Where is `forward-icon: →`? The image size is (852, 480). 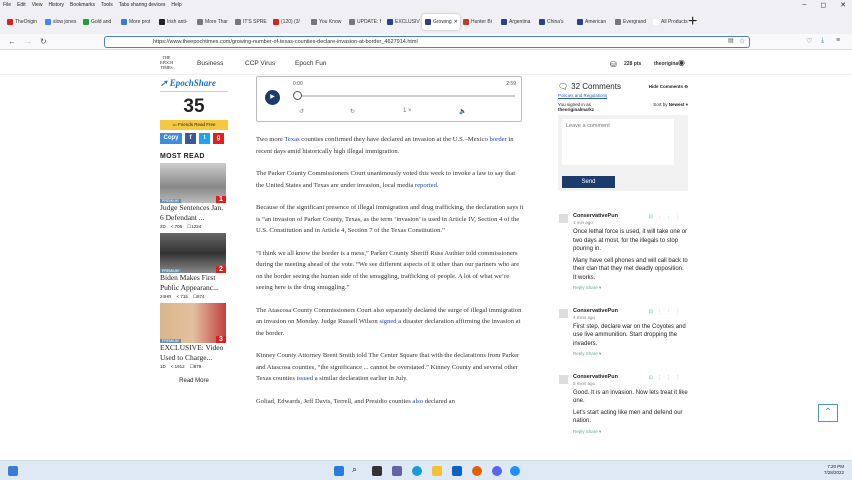
forward-icon: → is located at coordinates (28, 41).